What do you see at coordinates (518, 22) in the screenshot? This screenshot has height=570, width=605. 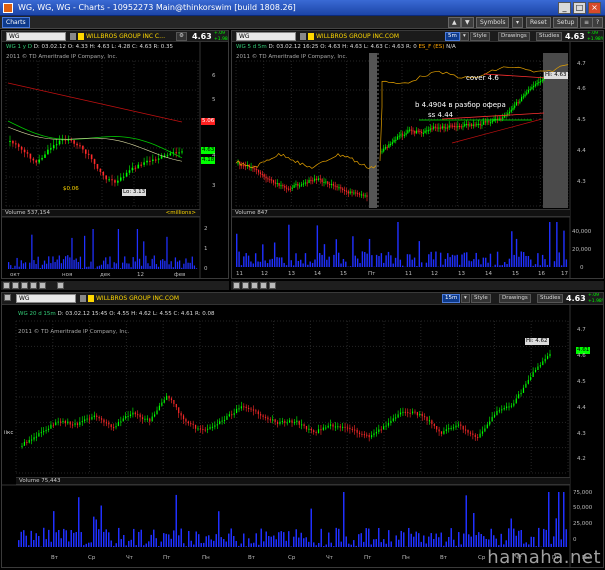 I see `symbols-dropdown-icon: ▾` at bounding box center [518, 22].